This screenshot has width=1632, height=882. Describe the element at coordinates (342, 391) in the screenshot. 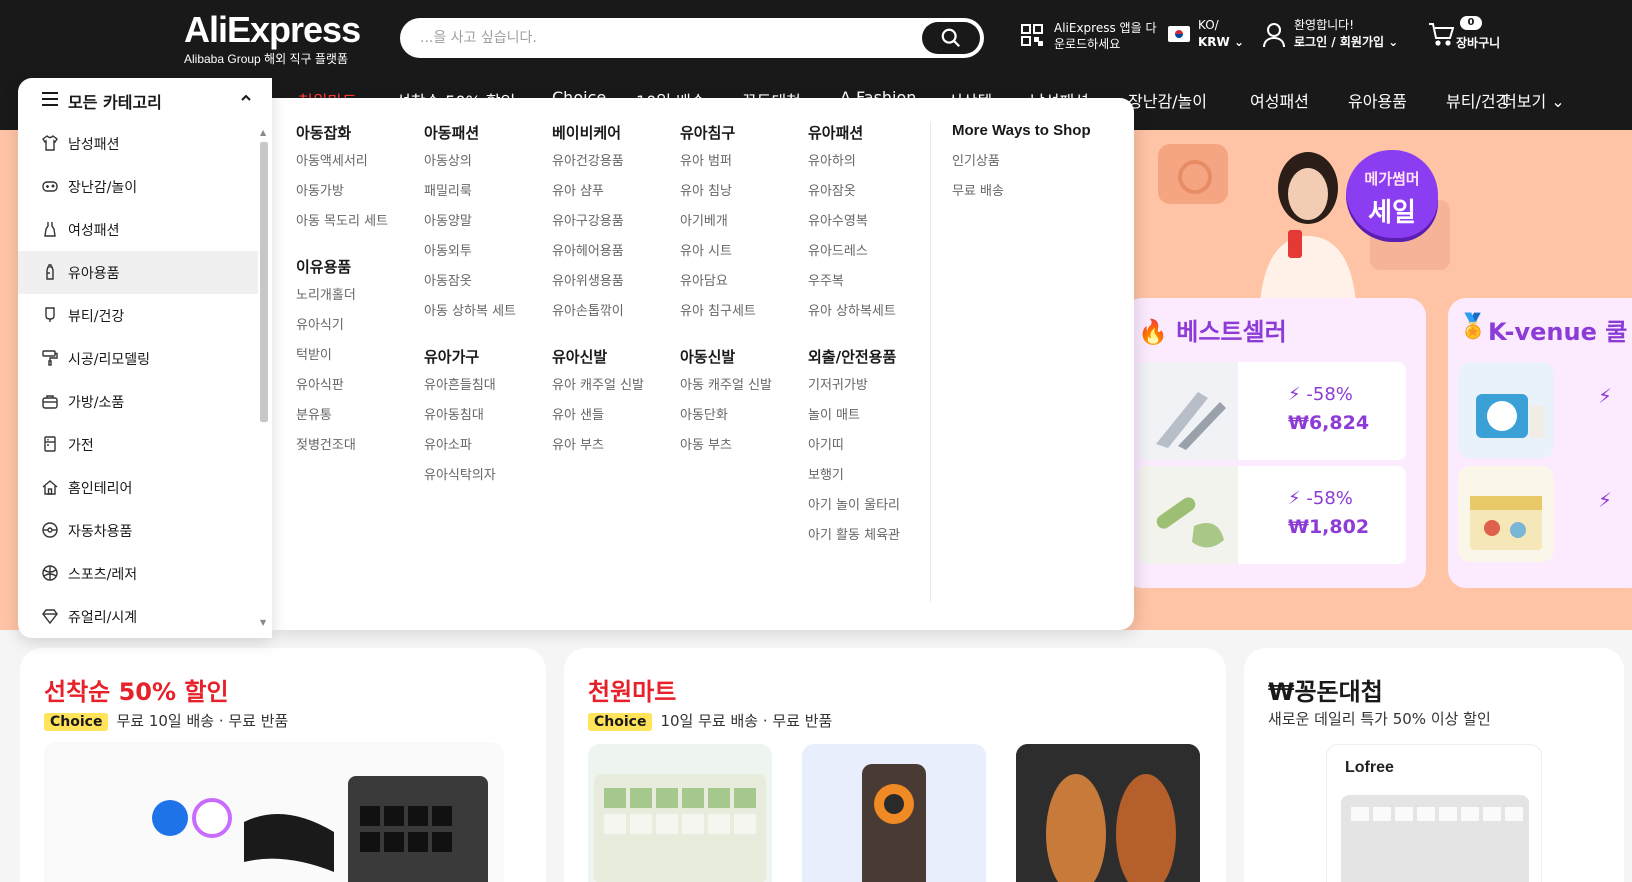

I see `subcategory-link: 유아식판` at that location.